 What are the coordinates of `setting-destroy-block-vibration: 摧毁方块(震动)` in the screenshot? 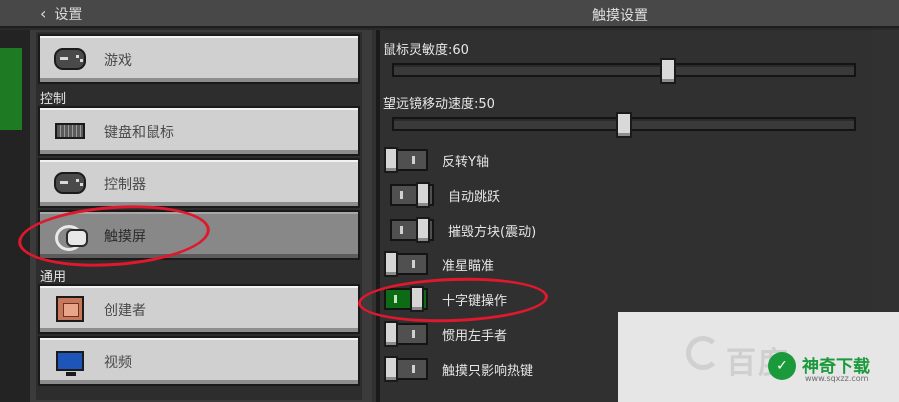 It's located at (463, 230).